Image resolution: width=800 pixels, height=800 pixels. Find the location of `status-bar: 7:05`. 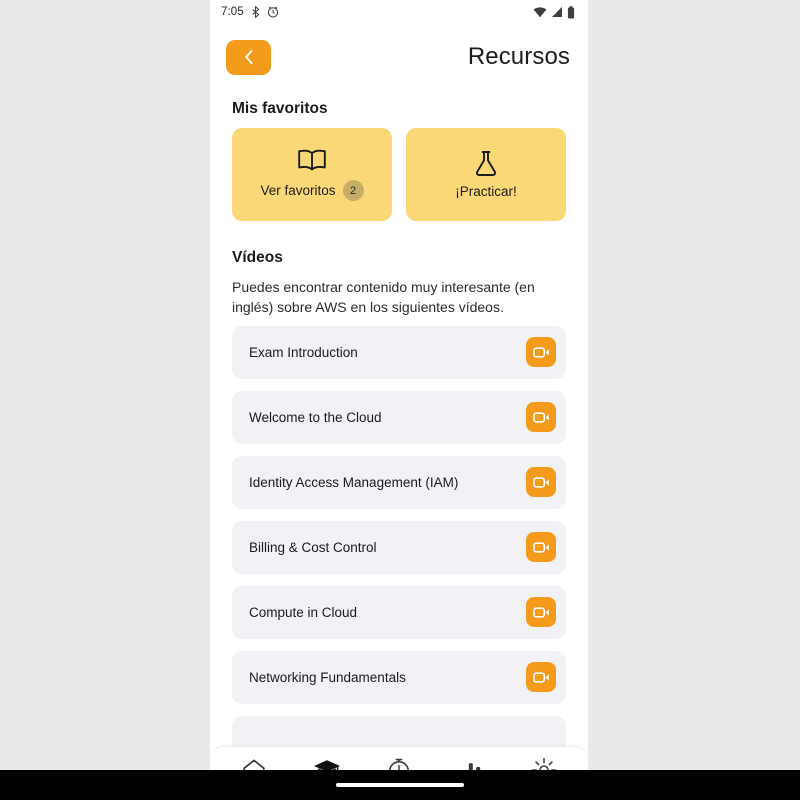

status-bar: 7:05 is located at coordinates (399, 12).